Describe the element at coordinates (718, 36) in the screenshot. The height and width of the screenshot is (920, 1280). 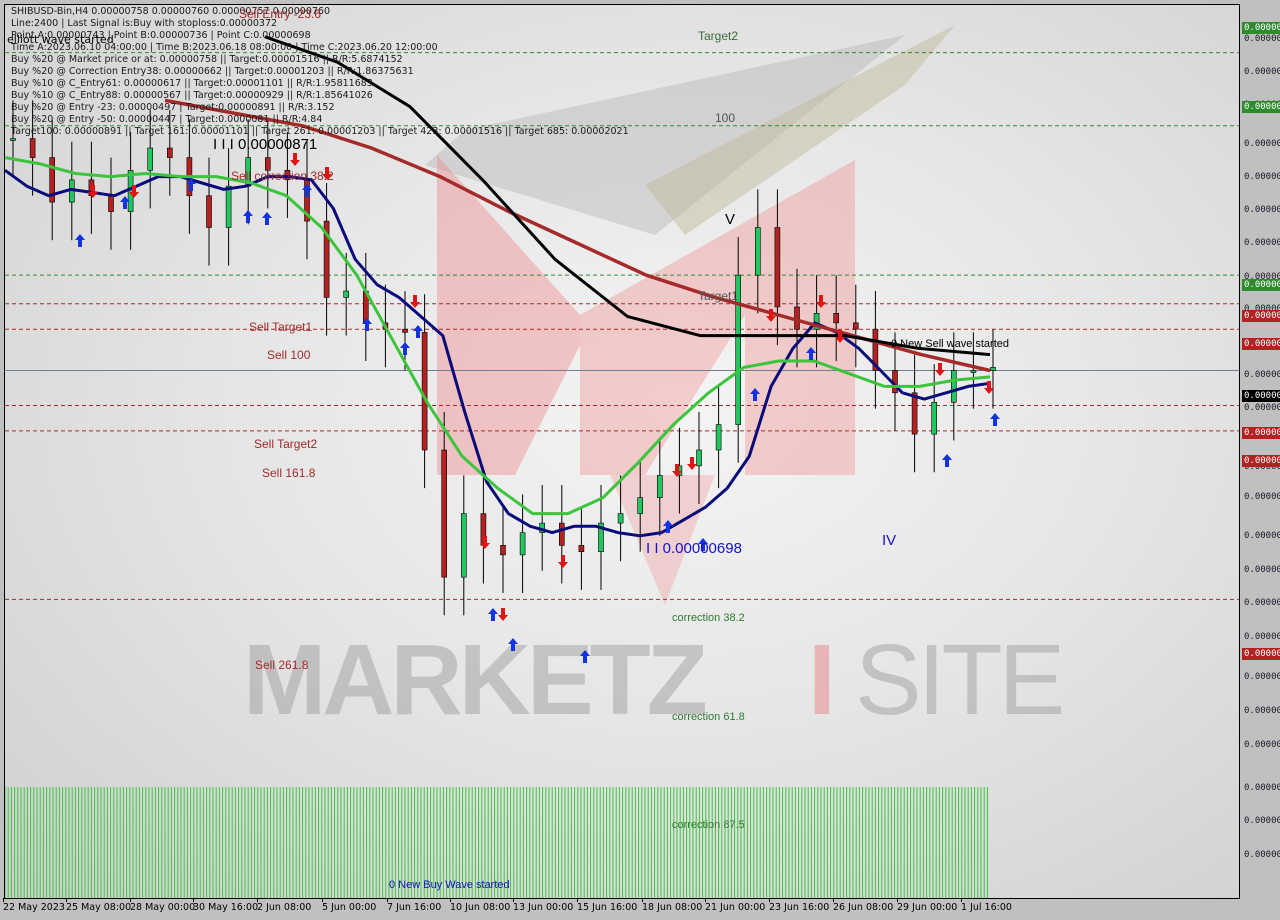
I see `target2-label: Target2` at that location.